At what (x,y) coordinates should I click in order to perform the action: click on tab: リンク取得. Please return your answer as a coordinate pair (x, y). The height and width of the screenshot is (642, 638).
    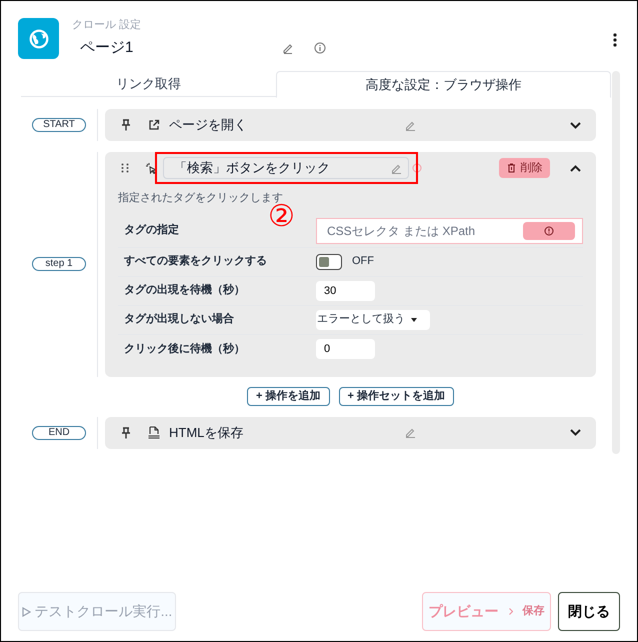
    Looking at the image, I should click on (148, 84).